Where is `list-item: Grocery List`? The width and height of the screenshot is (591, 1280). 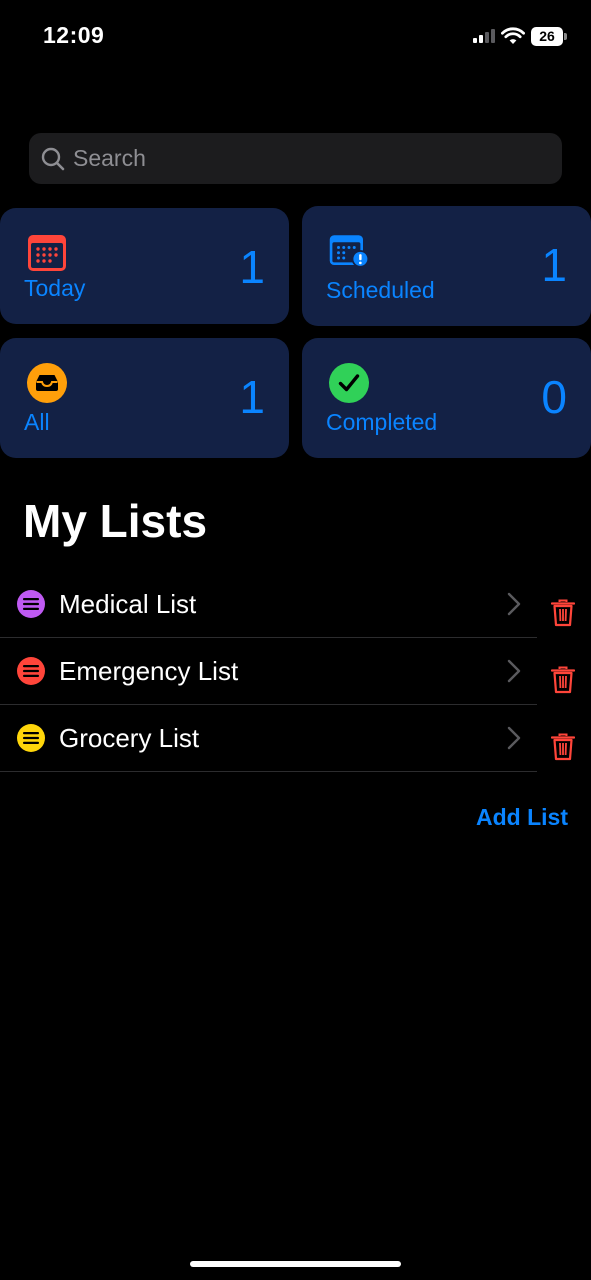
list-item: Grocery List is located at coordinates (295, 738).